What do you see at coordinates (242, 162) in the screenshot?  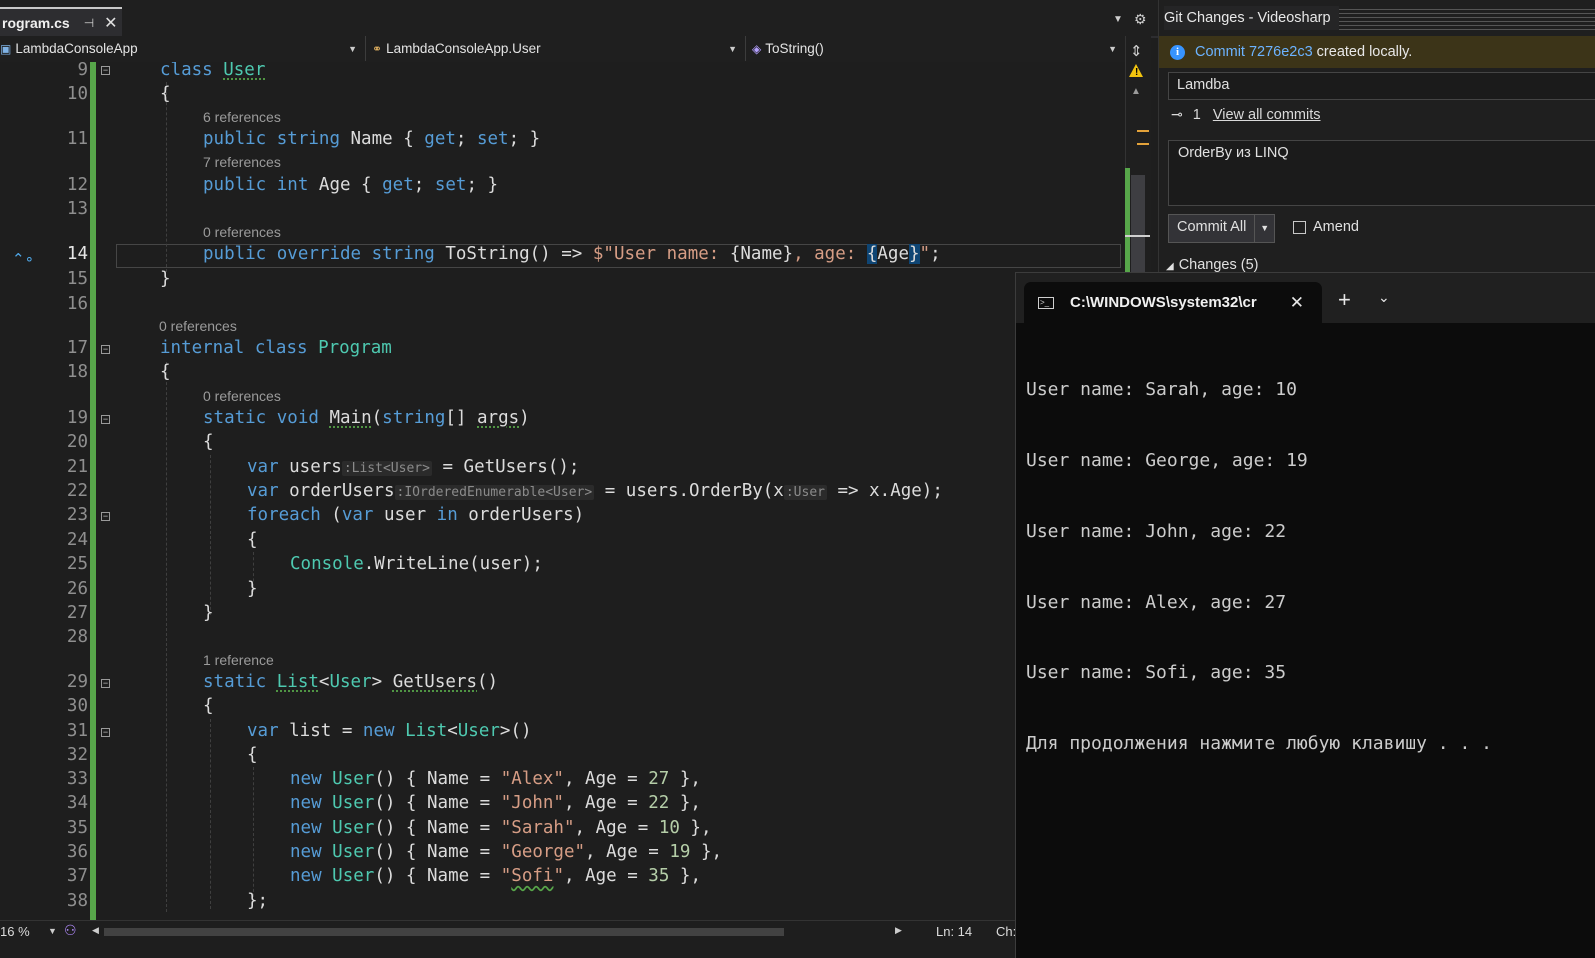 I see `codelens-references: 7 references` at bounding box center [242, 162].